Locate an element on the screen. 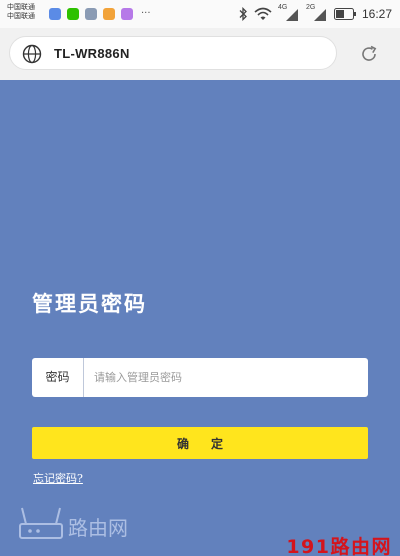  carrier-info: 中国联通 中国联通 is located at coordinates (21, 12).